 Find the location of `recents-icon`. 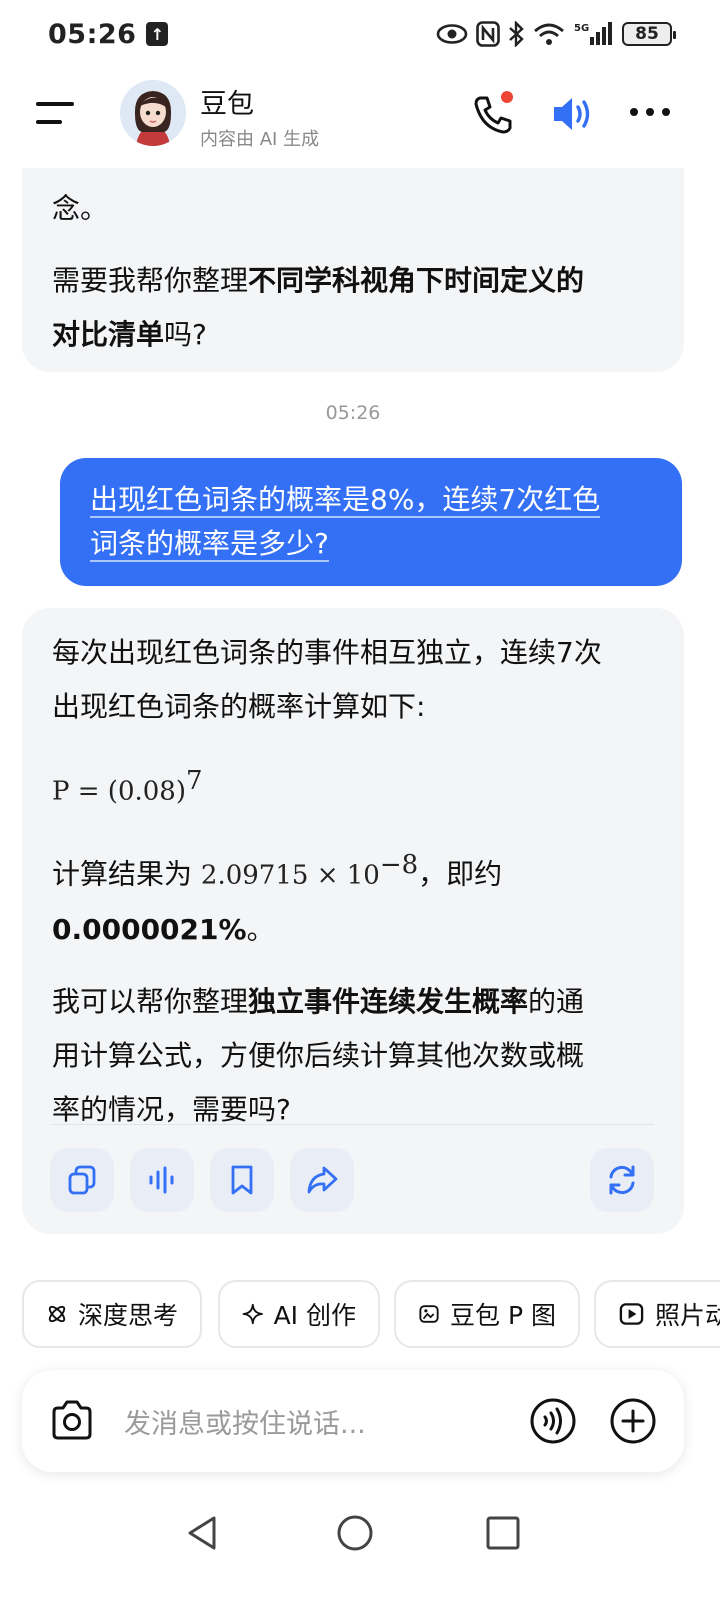

recents-icon is located at coordinates (503, 1533).